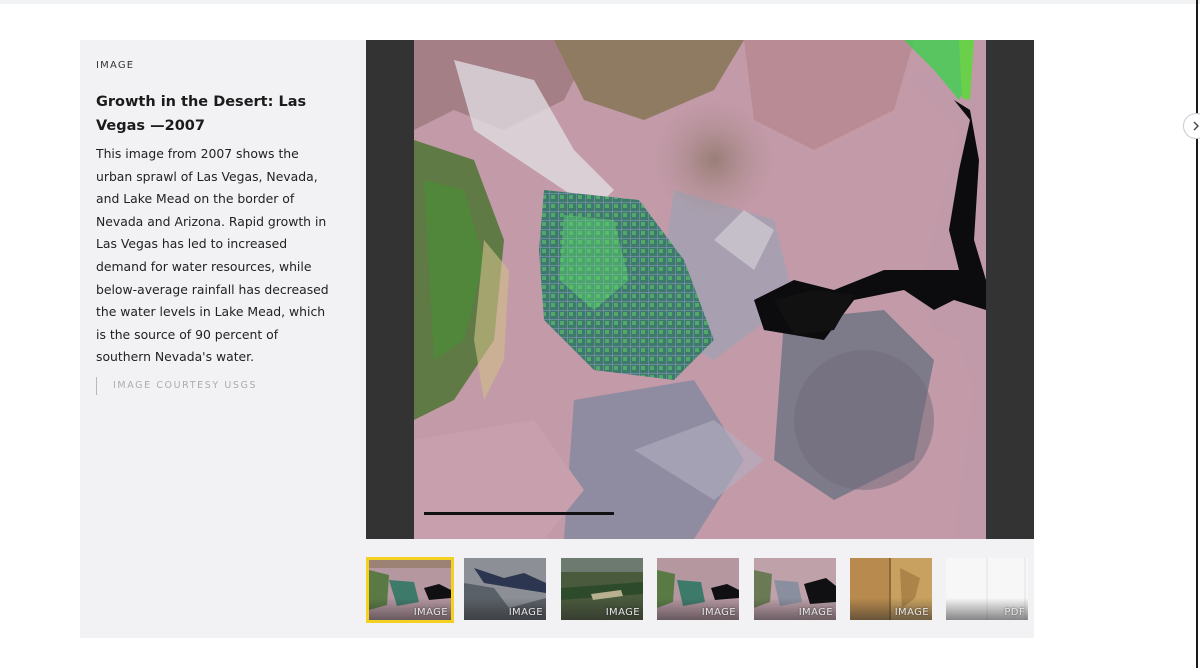  I want to click on thumbnail-5: IMAGE, so click(795, 589).